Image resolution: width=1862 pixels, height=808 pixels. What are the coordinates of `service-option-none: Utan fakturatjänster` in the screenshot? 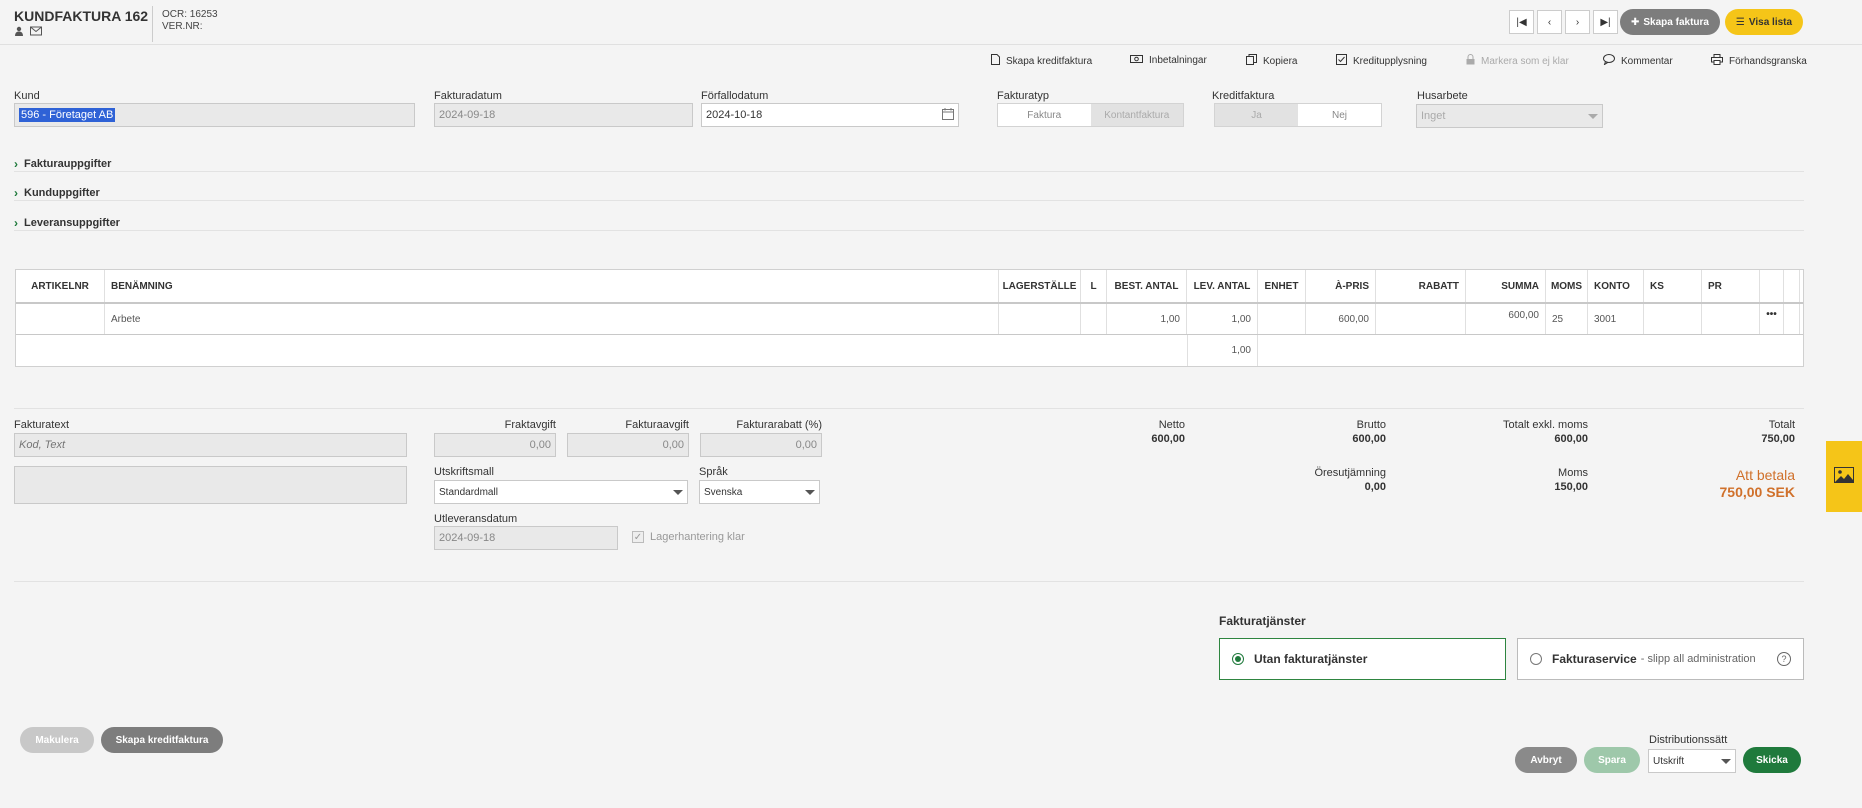 It's located at (1362, 659).